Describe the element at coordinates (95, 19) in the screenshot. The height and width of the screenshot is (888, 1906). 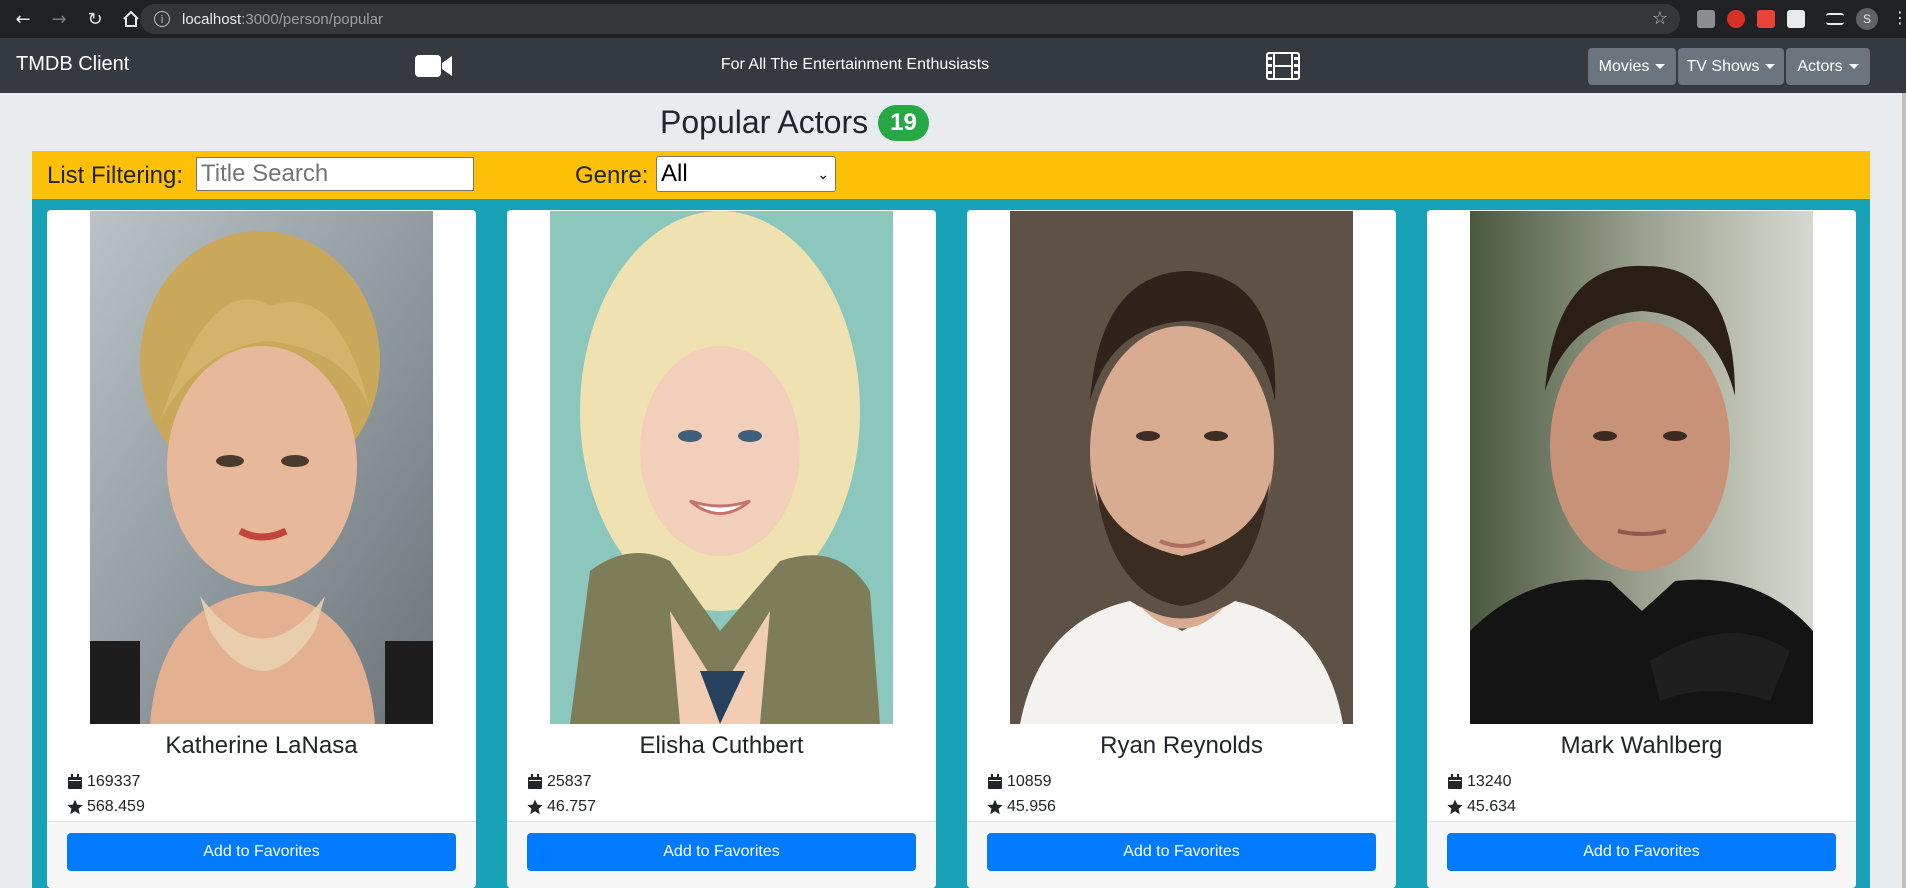
I see `reload-icon: ↻` at that location.